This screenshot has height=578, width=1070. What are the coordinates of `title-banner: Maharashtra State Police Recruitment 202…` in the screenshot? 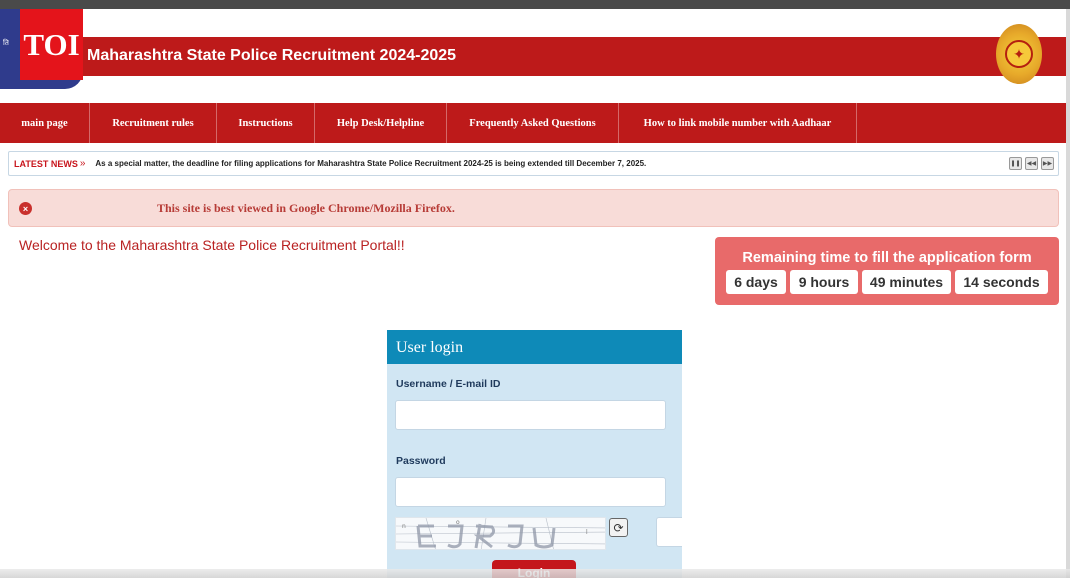 It's located at (576, 56).